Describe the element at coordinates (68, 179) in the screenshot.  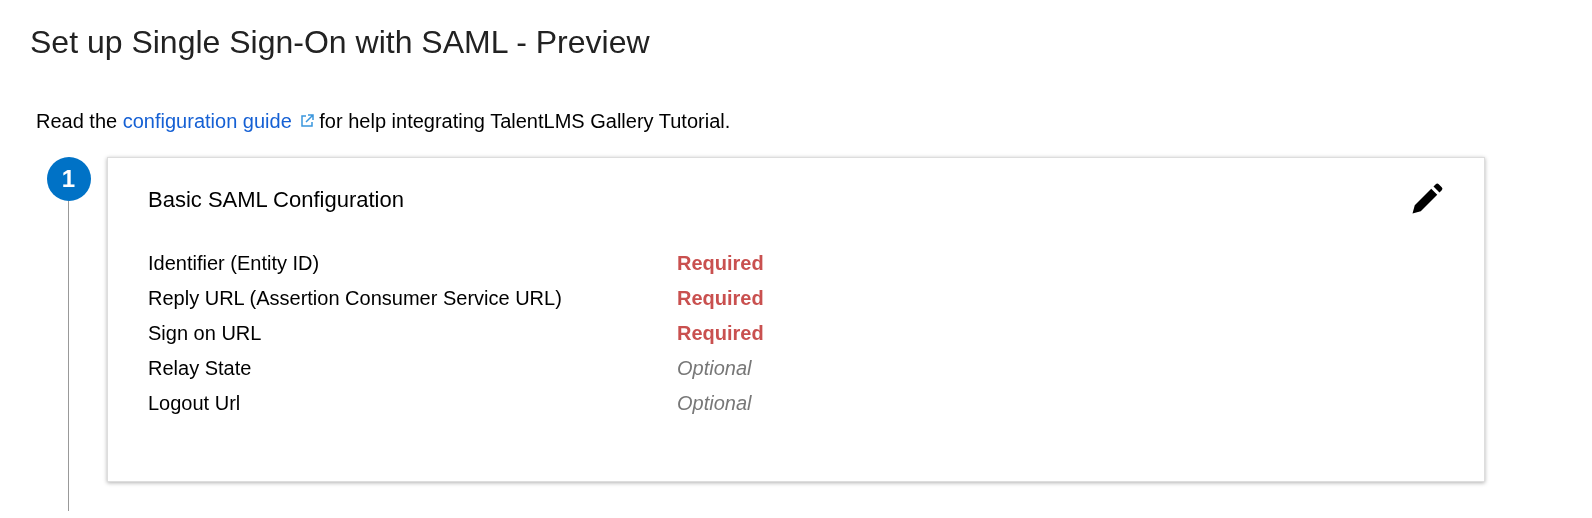
I see `step-number: 1` at that location.